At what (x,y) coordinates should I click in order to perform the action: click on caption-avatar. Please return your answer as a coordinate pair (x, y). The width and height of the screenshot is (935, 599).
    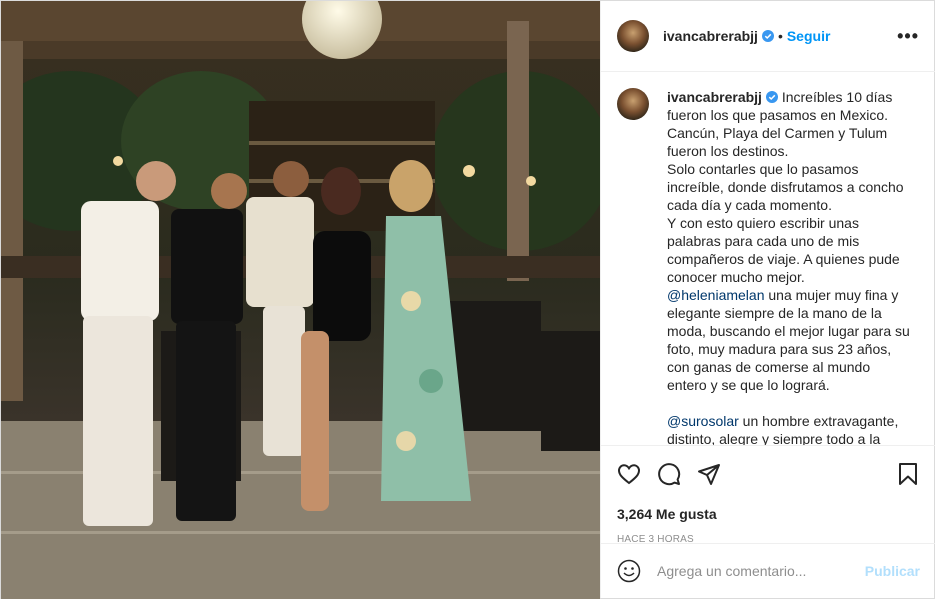
    Looking at the image, I should click on (633, 104).